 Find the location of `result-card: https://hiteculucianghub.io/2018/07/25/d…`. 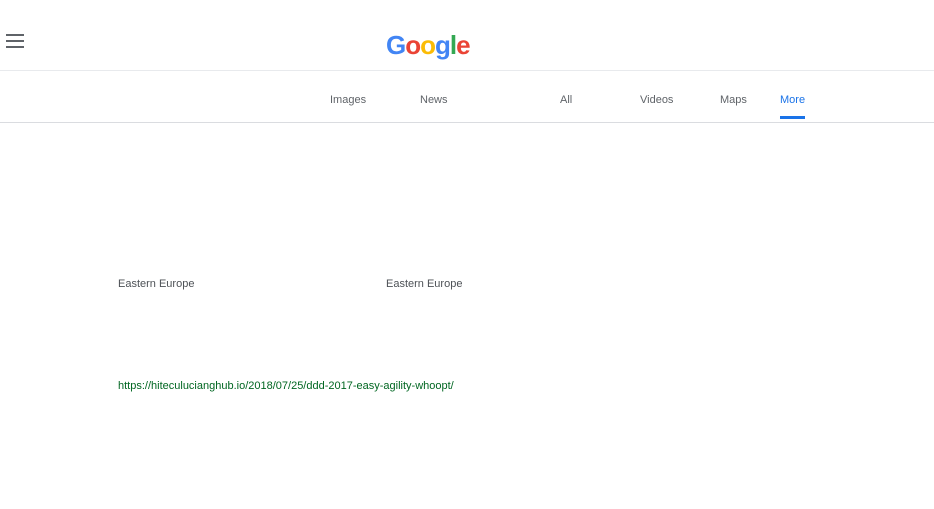

result-card: https://hiteculucianghub.io/2018/07/25/d… is located at coordinates (284, 386).